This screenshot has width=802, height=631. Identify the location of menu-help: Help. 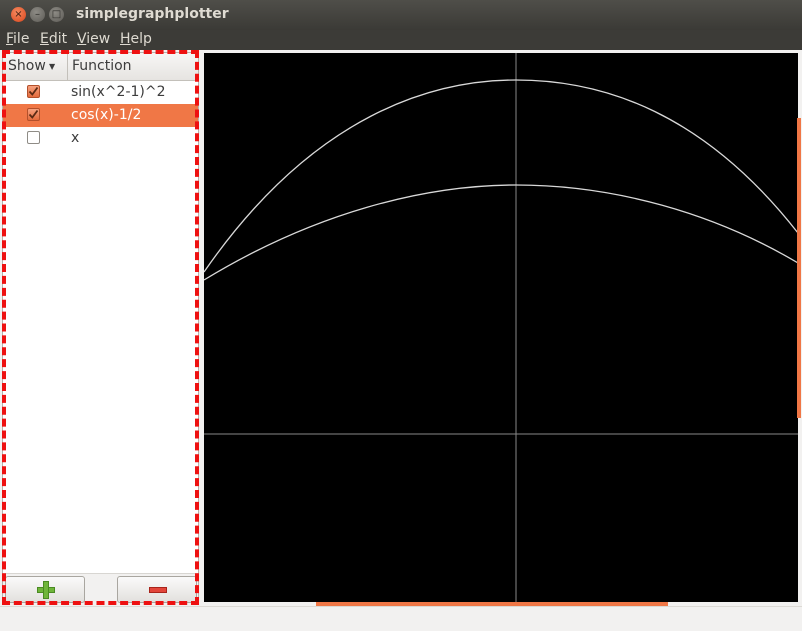
(136, 39).